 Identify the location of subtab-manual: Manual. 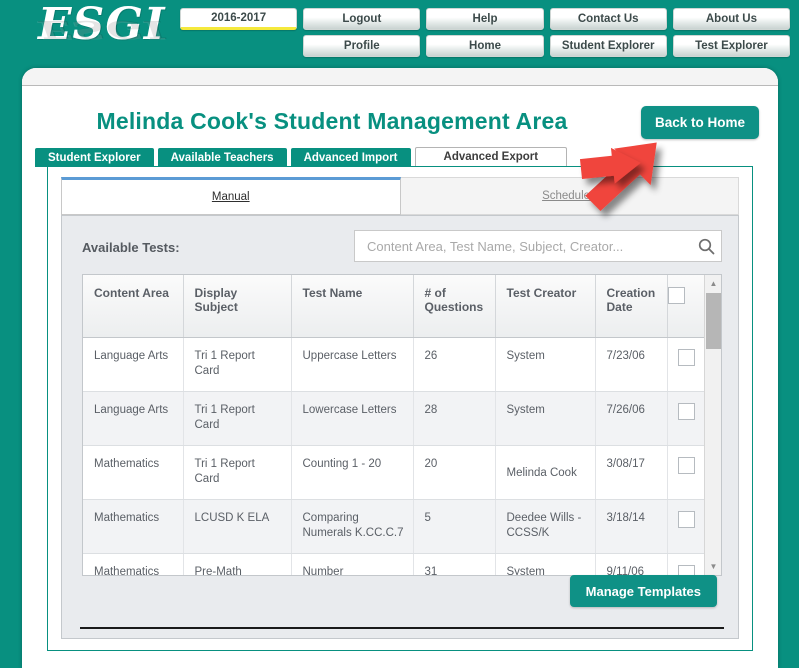
(231, 196).